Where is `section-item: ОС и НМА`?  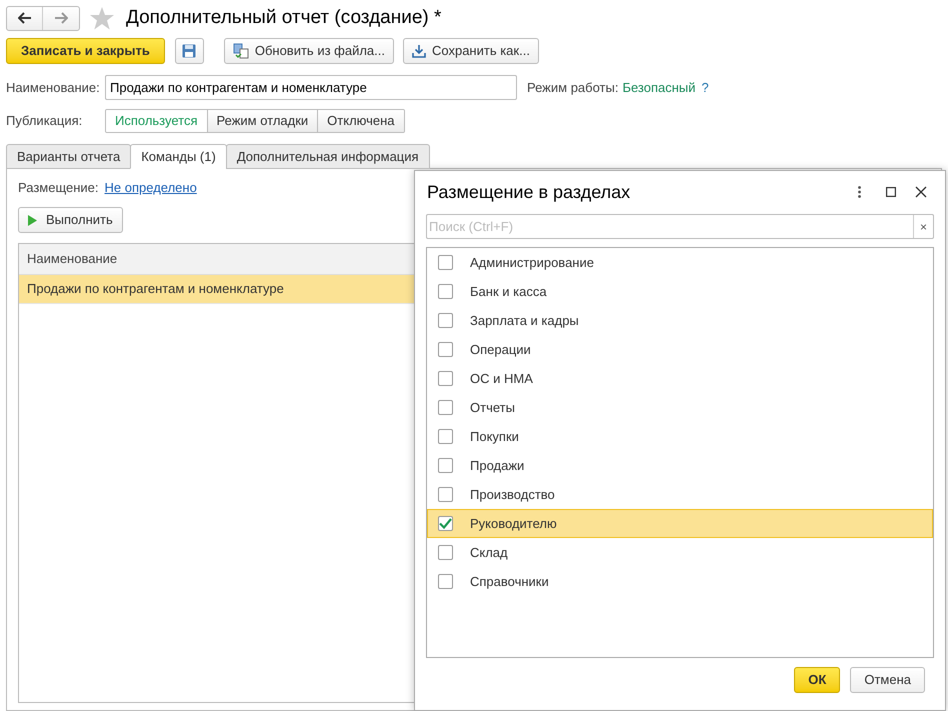 section-item: ОС и НМА is located at coordinates (680, 378).